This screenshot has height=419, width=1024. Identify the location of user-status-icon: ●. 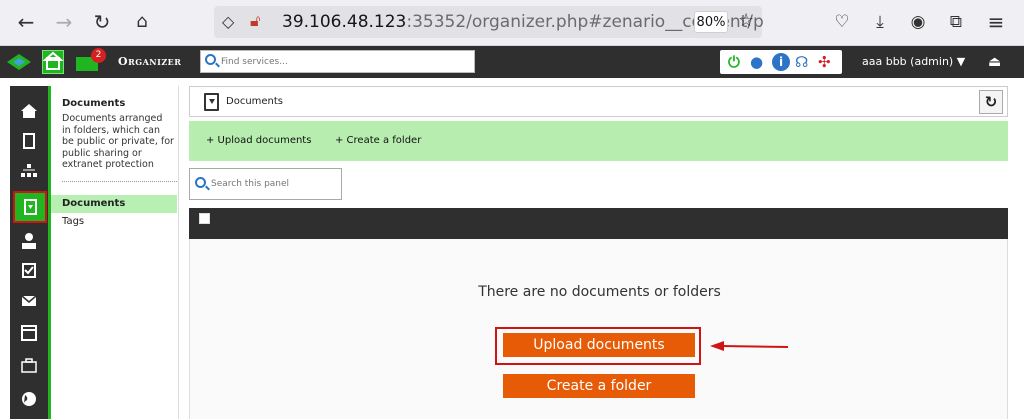
(759, 62).